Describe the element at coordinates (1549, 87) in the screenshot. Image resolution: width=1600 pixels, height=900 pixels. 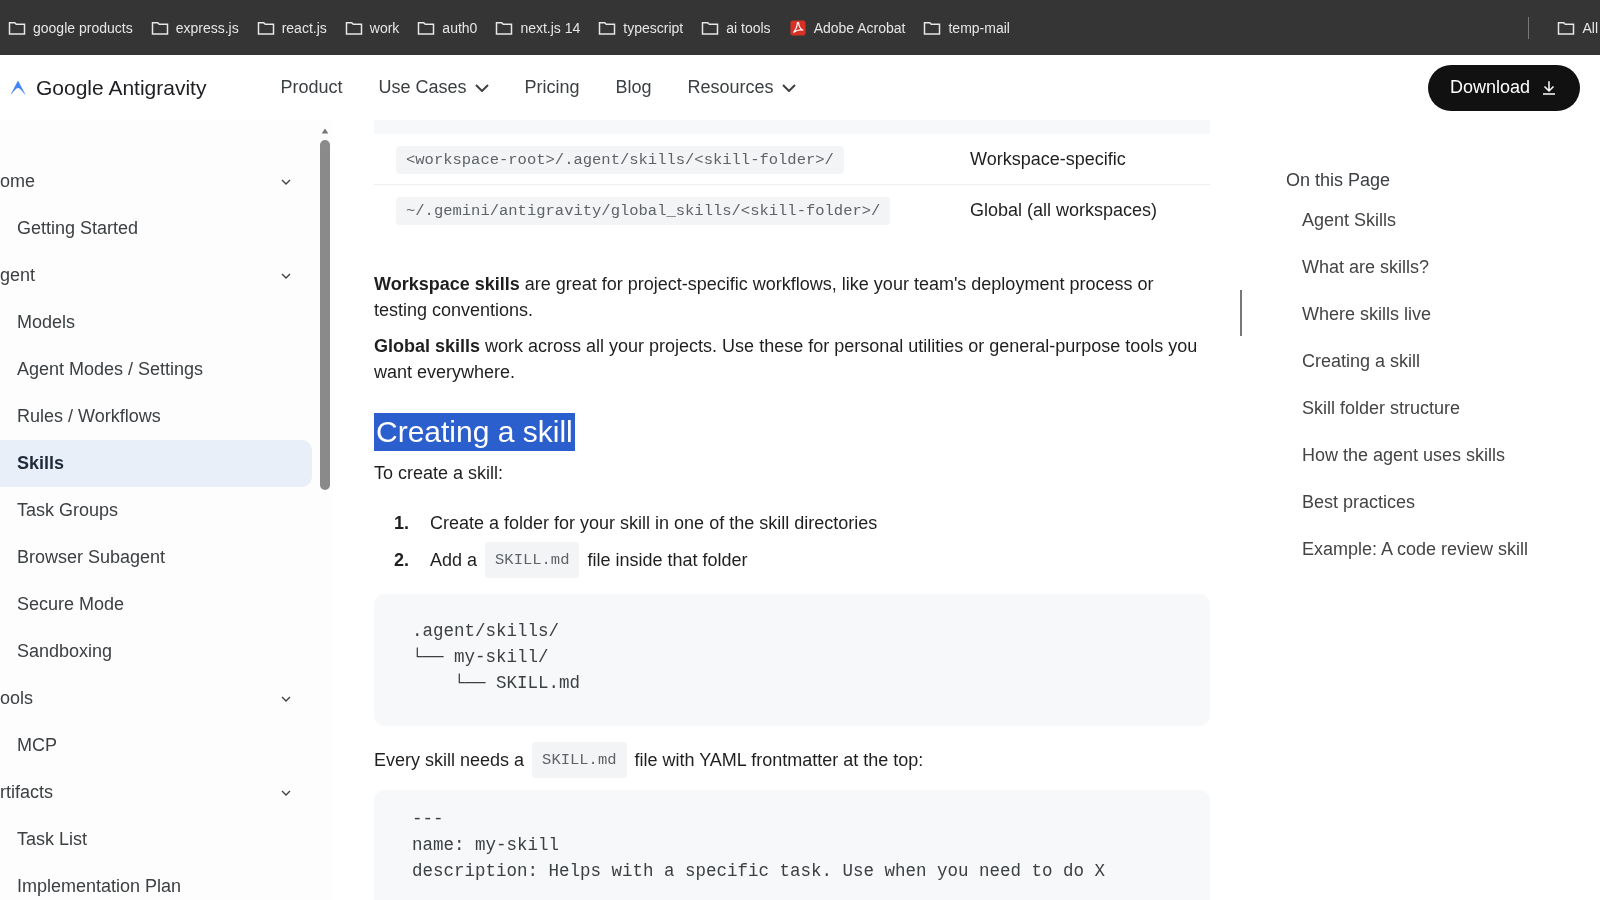
I see `download-icon` at that location.